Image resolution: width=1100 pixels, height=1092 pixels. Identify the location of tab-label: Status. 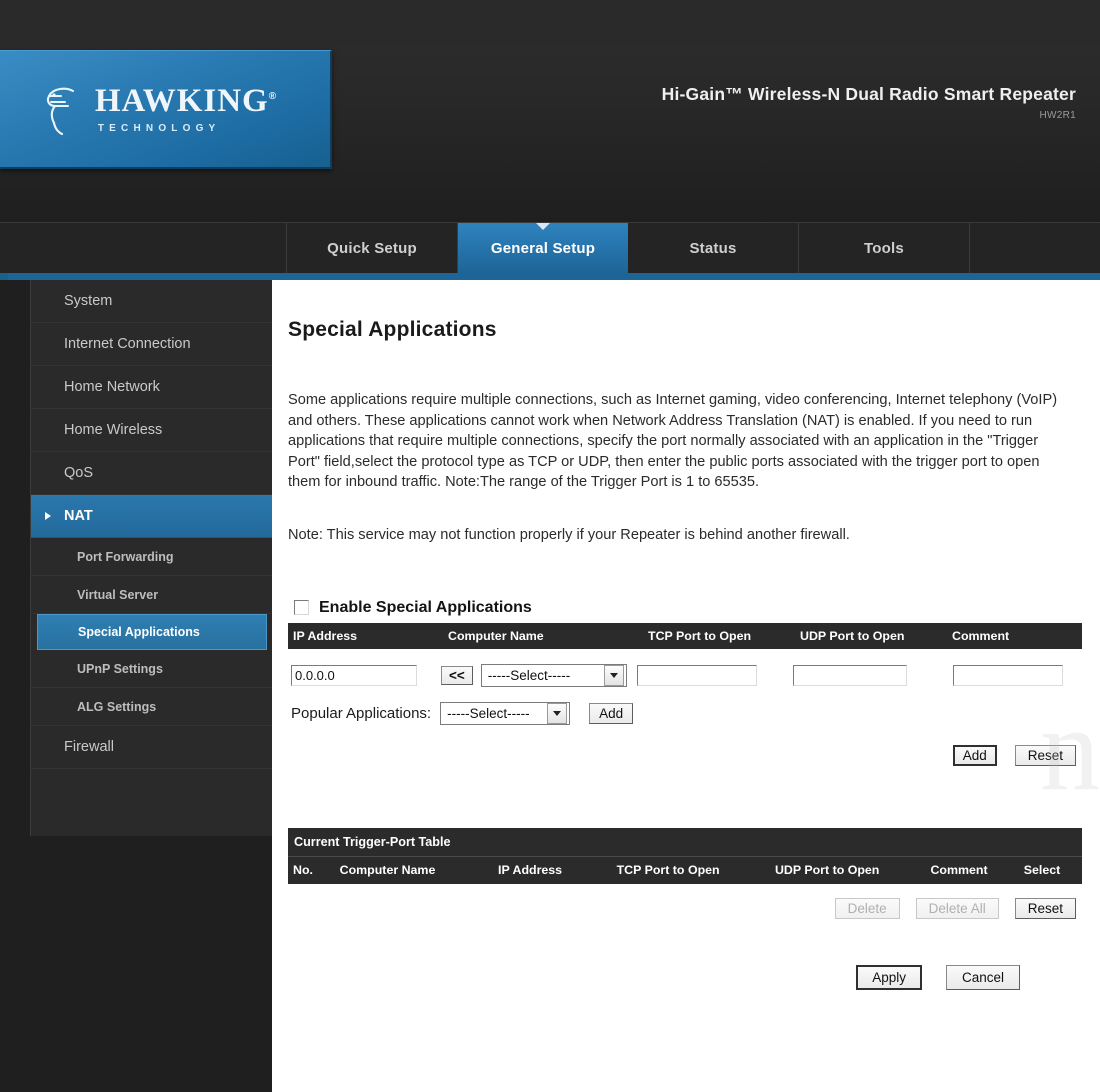
(713, 248).